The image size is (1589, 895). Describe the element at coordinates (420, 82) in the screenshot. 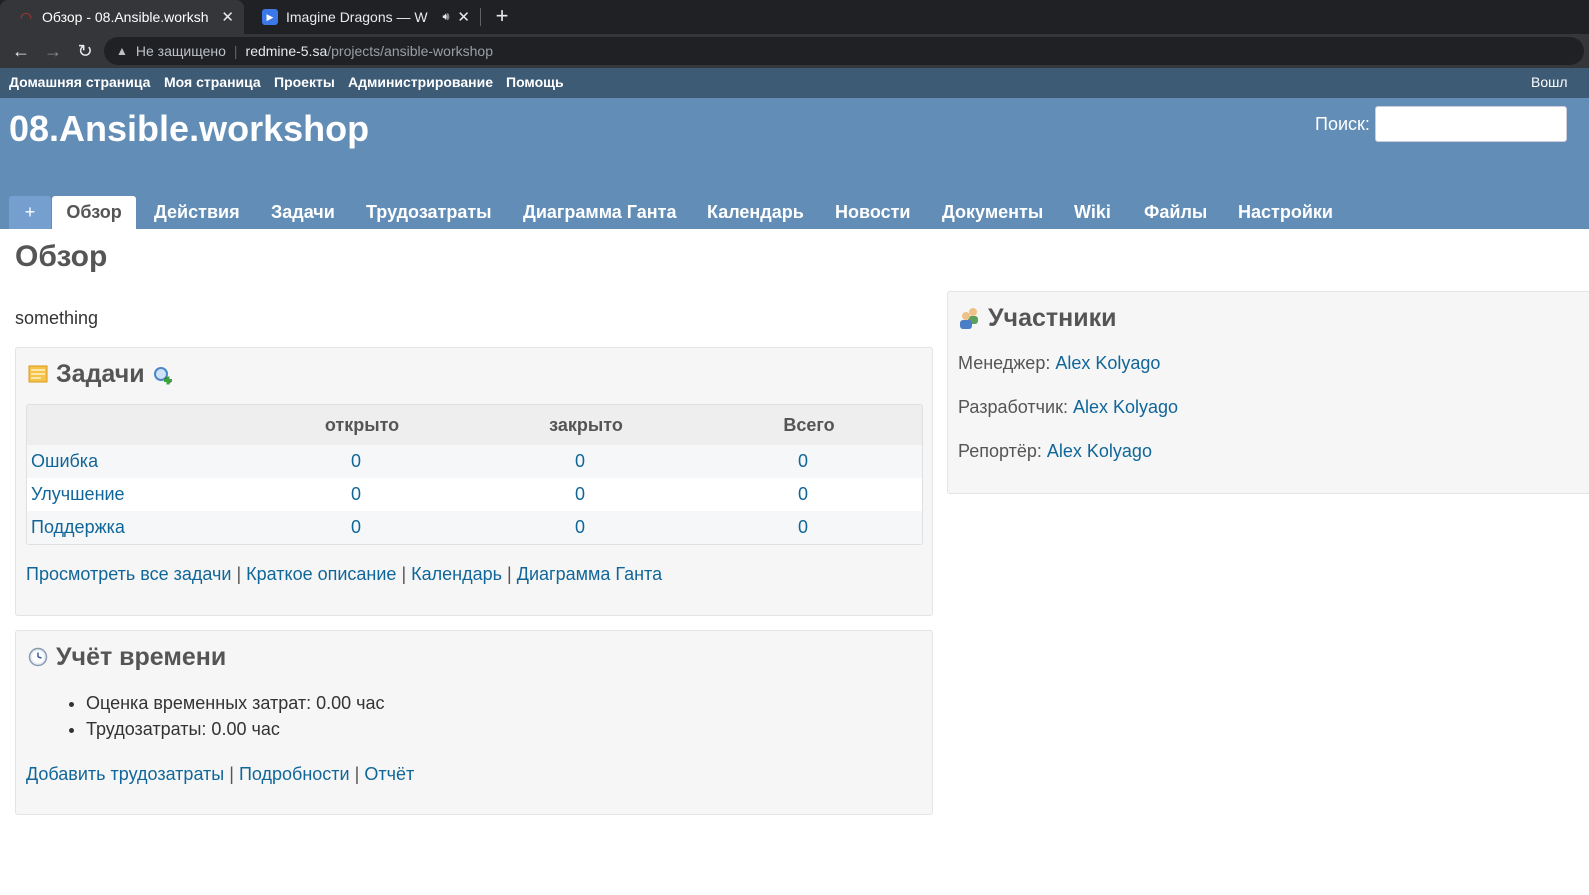

I see `menu-administration: Администрирование` at that location.